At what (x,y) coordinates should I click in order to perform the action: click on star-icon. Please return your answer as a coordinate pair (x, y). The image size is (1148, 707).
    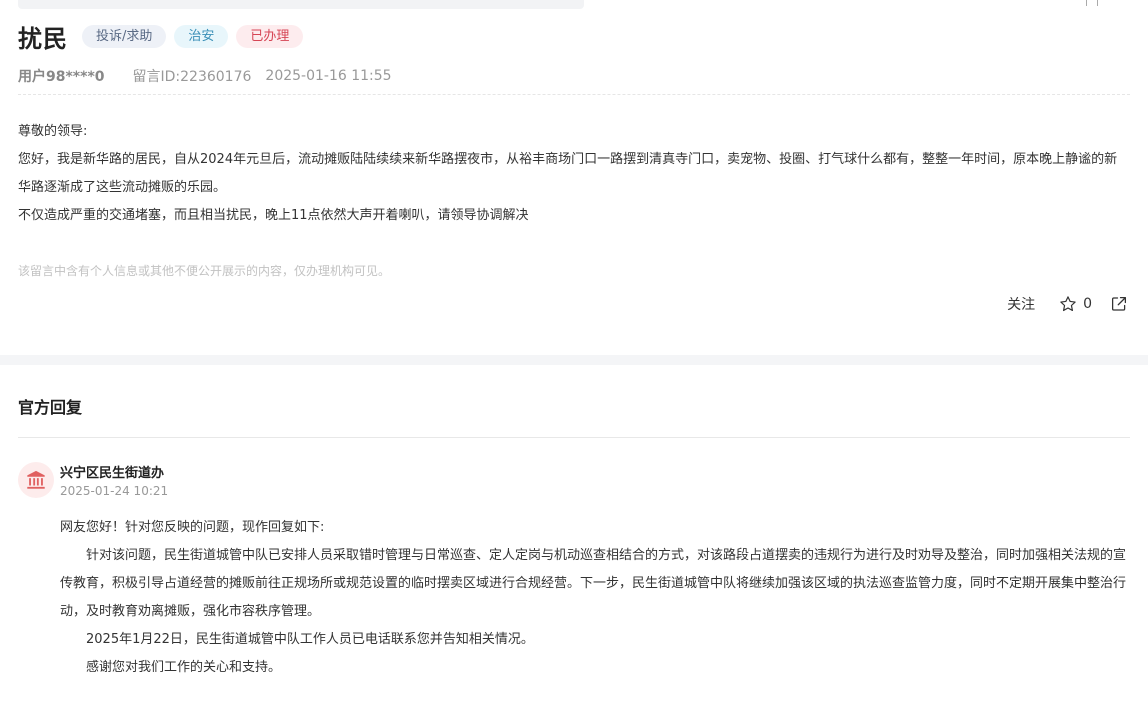
    Looking at the image, I should click on (1068, 304).